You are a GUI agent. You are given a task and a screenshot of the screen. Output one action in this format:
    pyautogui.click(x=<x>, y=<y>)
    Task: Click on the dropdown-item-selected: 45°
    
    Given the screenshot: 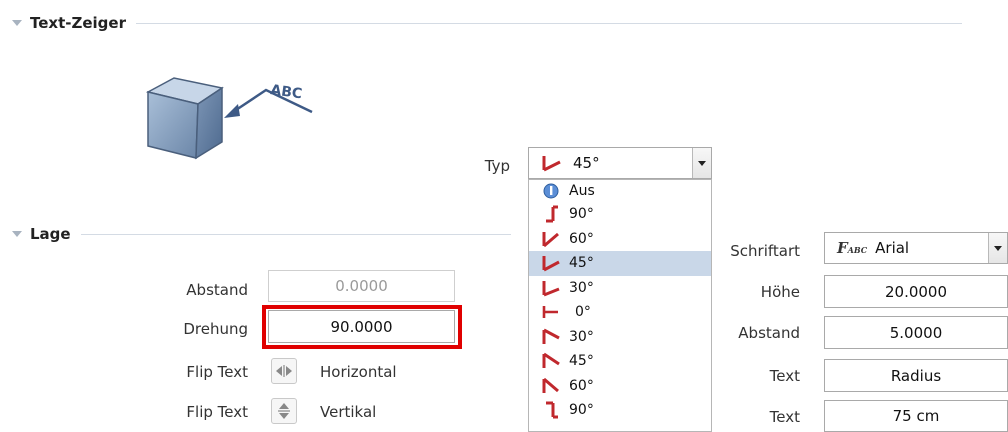 What is the action you would take?
    pyautogui.click(x=620, y=263)
    